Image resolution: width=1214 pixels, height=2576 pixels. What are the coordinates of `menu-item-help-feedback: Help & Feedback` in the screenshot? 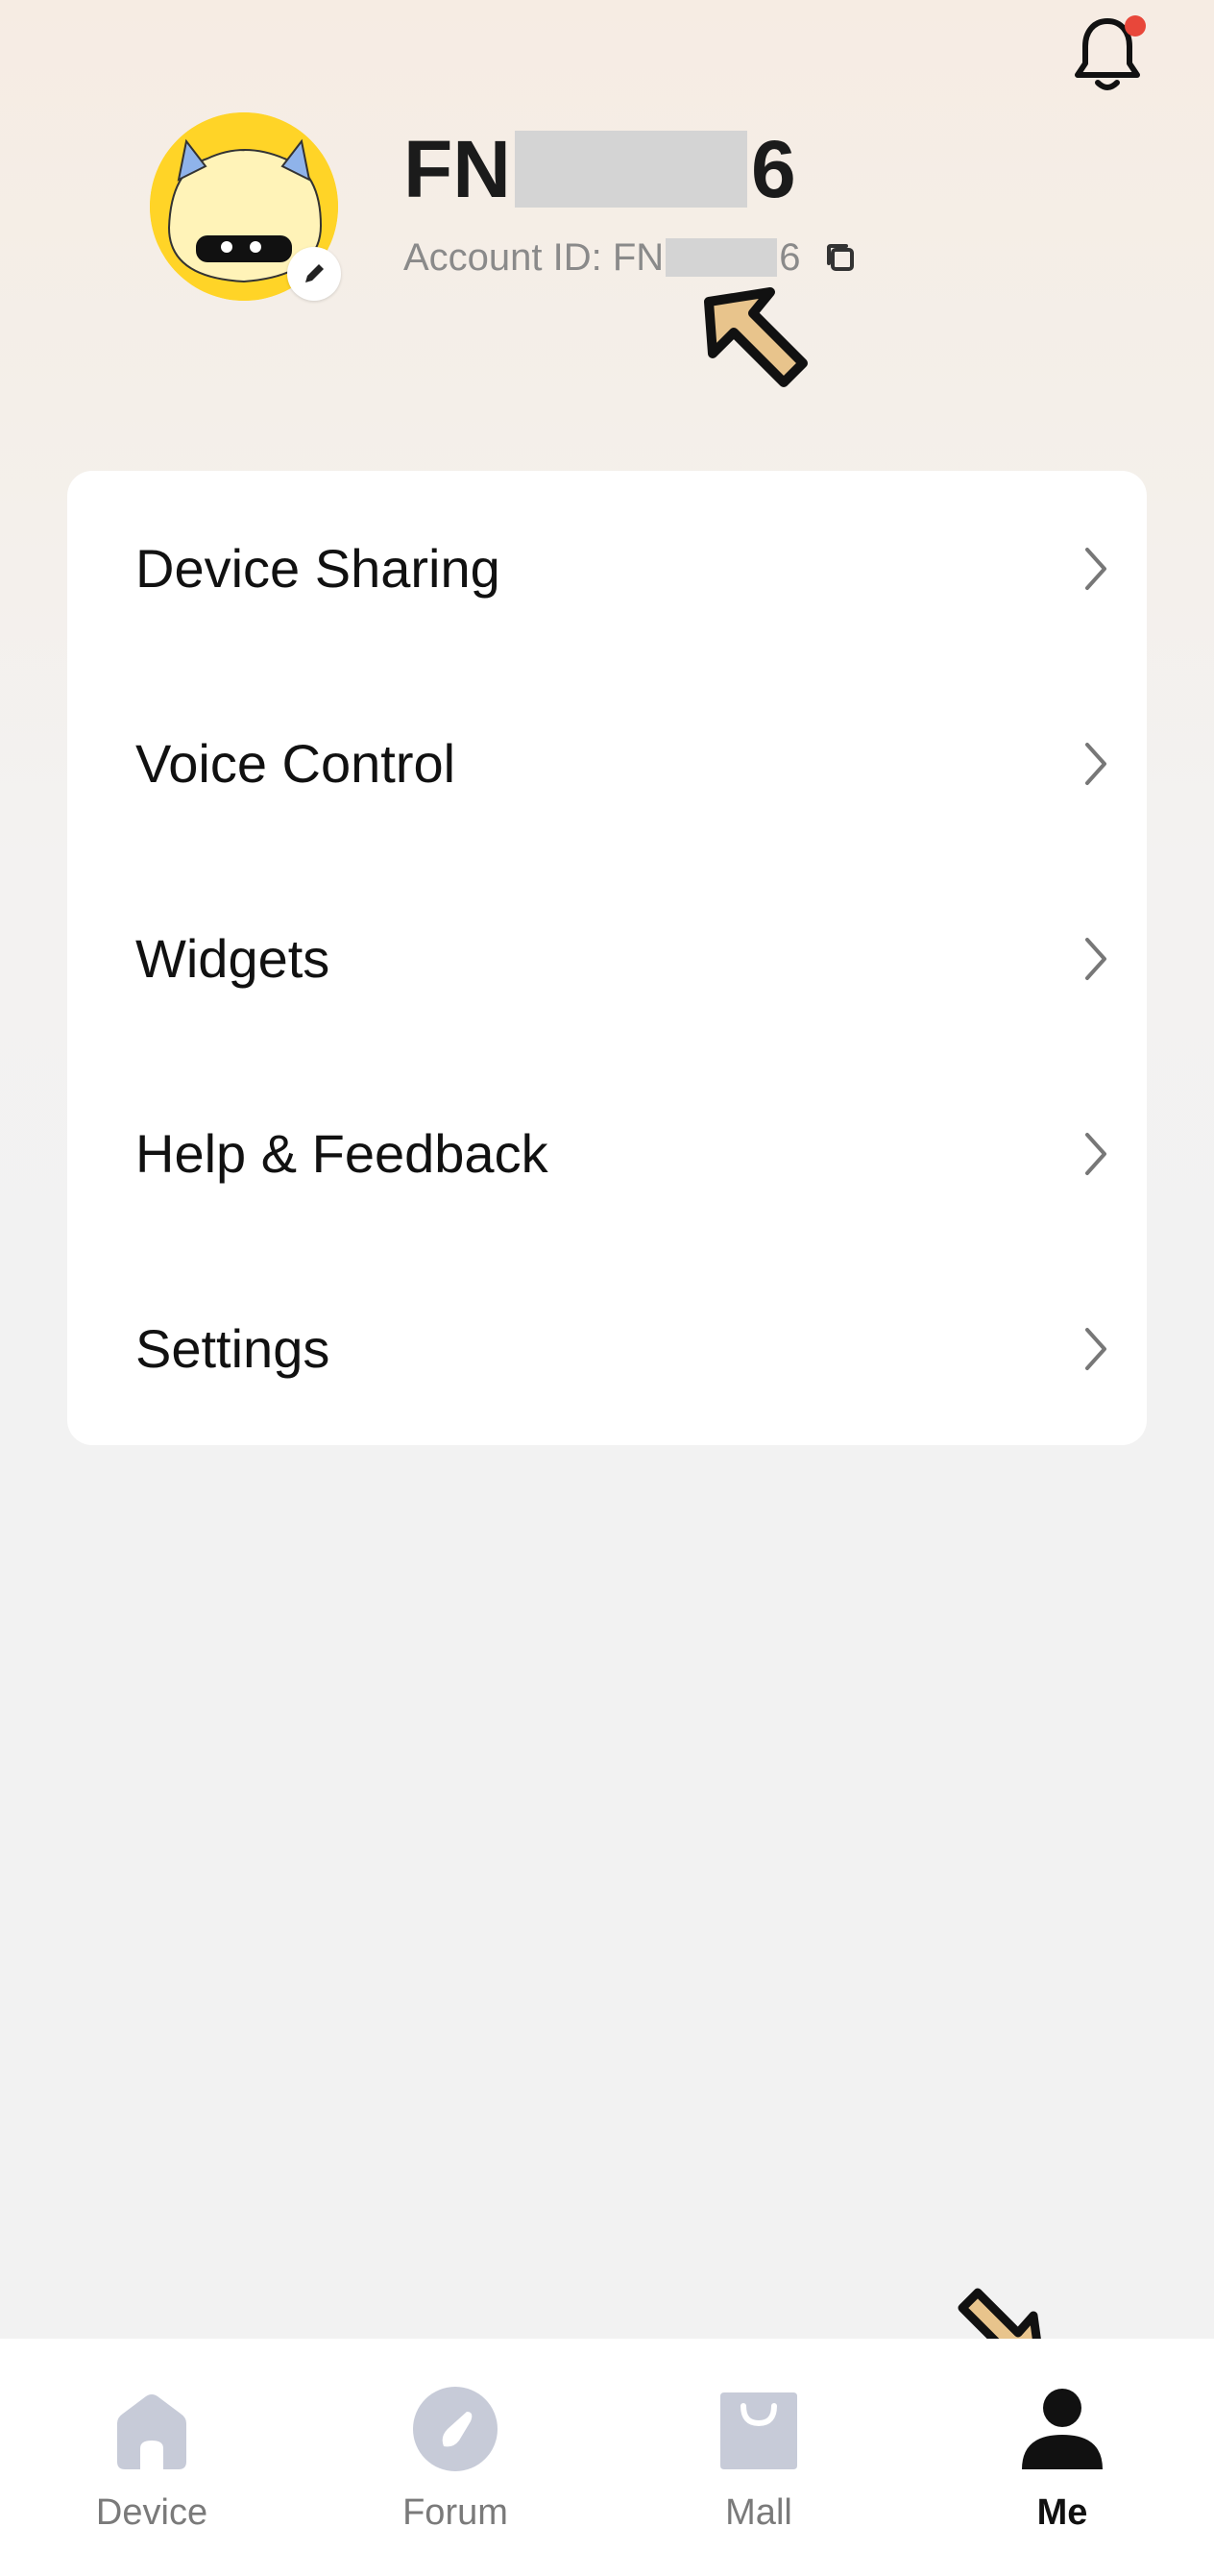 It's located at (607, 1153).